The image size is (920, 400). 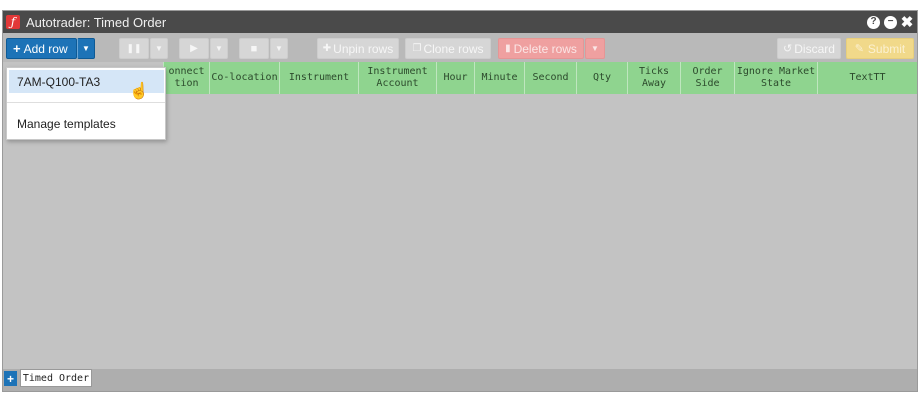 I want to click on help-icon: ?, so click(x=873, y=22).